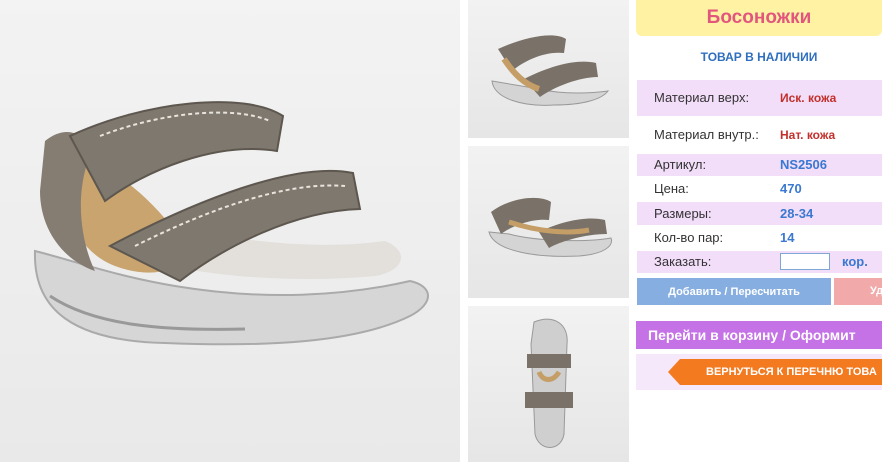 This screenshot has width=882, height=462. Describe the element at coordinates (683, 261) in the screenshot. I see `spec-label: Заказать:` at that location.